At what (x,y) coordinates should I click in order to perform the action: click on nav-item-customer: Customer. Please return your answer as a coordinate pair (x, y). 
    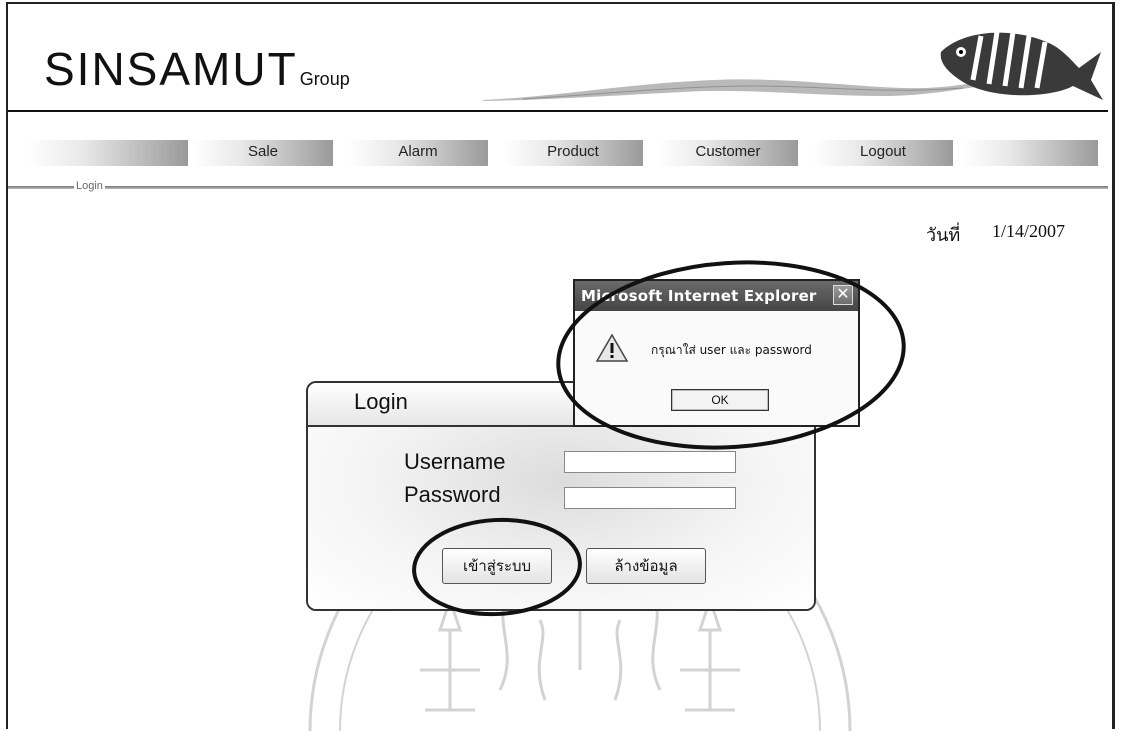
    Looking at the image, I should click on (728, 153).